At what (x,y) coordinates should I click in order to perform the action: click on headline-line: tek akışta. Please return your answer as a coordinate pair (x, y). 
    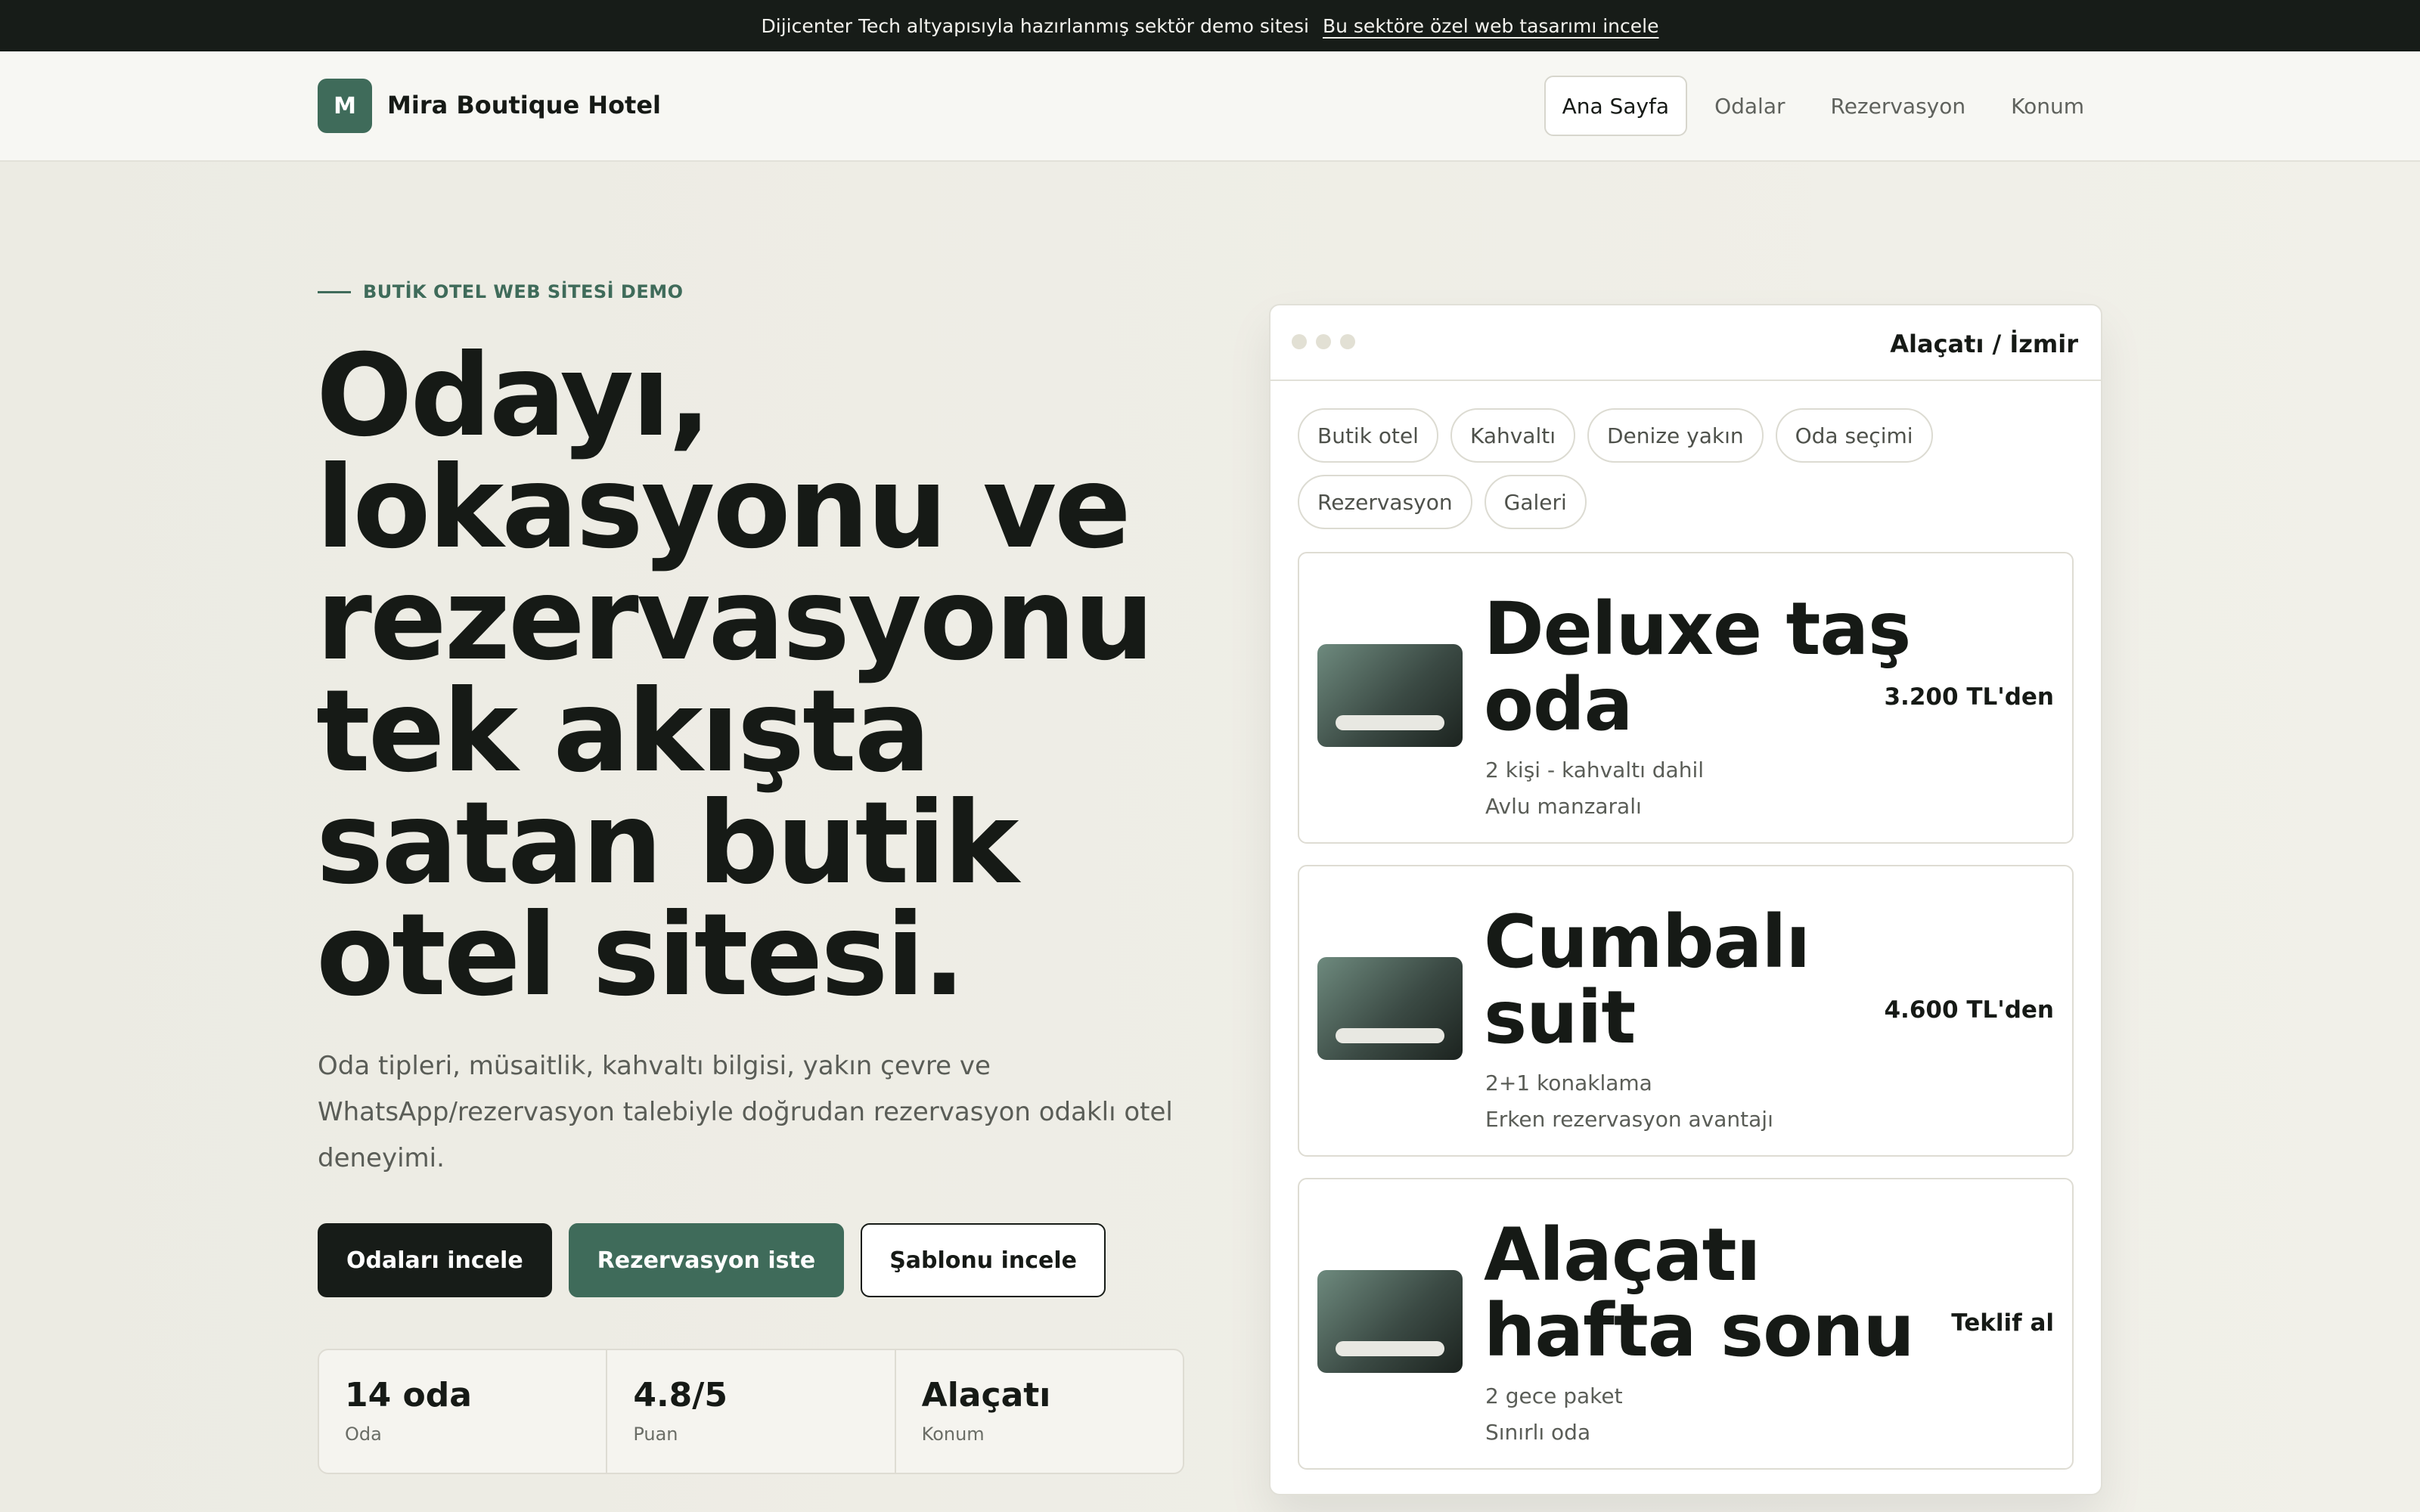
    Looking at the image, I should click on (623, 732).